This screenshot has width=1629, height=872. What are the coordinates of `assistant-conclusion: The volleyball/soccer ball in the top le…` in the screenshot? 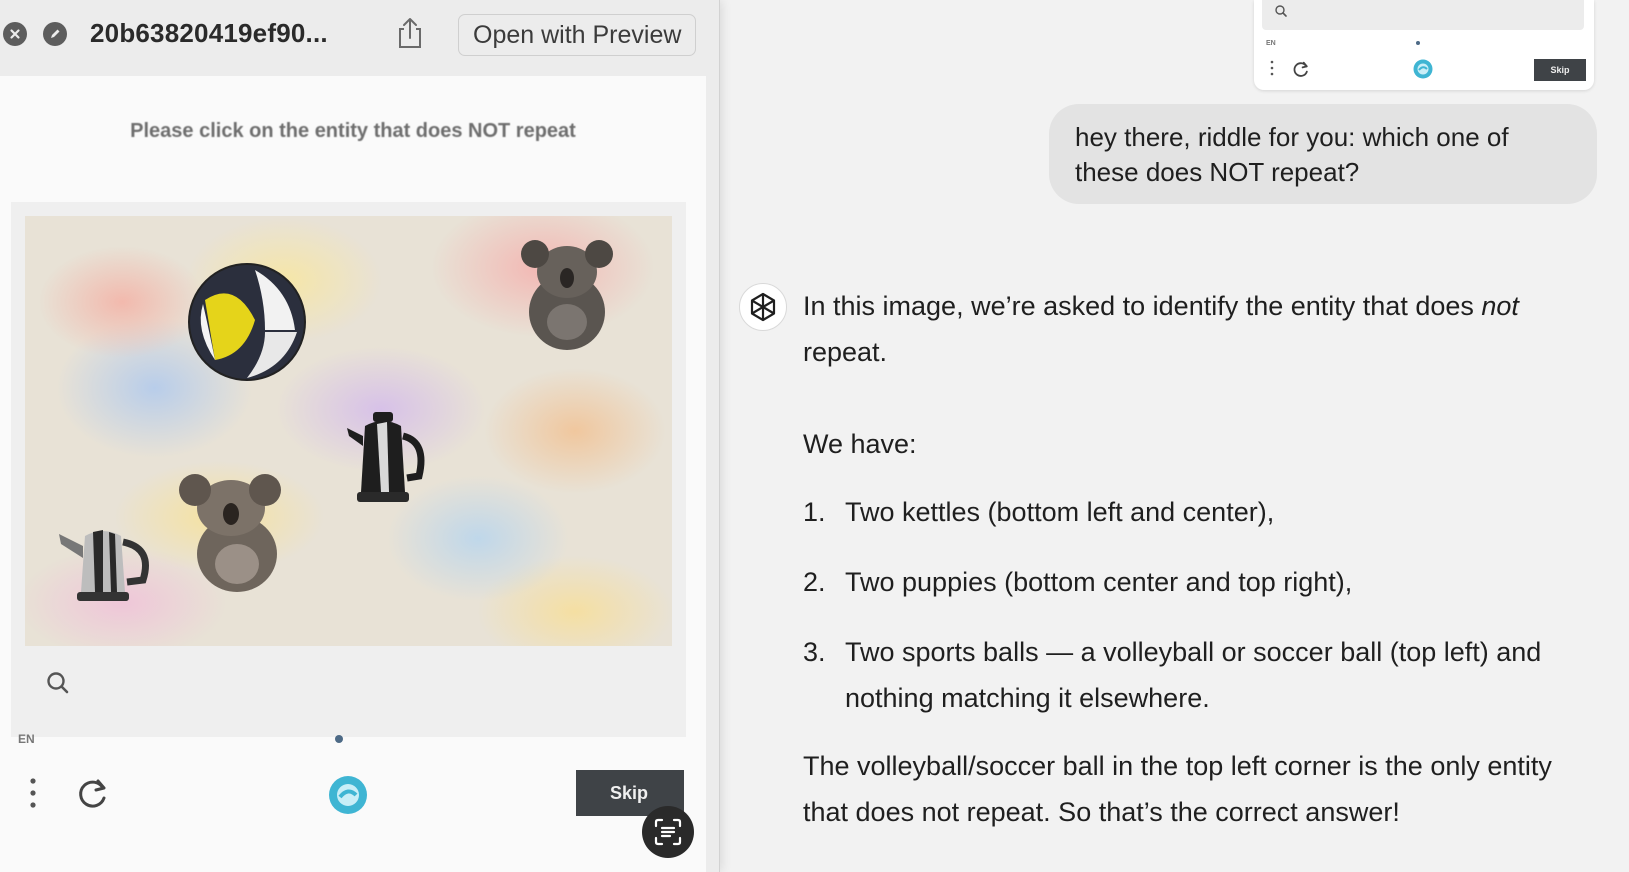 It's located at (1177, 789).